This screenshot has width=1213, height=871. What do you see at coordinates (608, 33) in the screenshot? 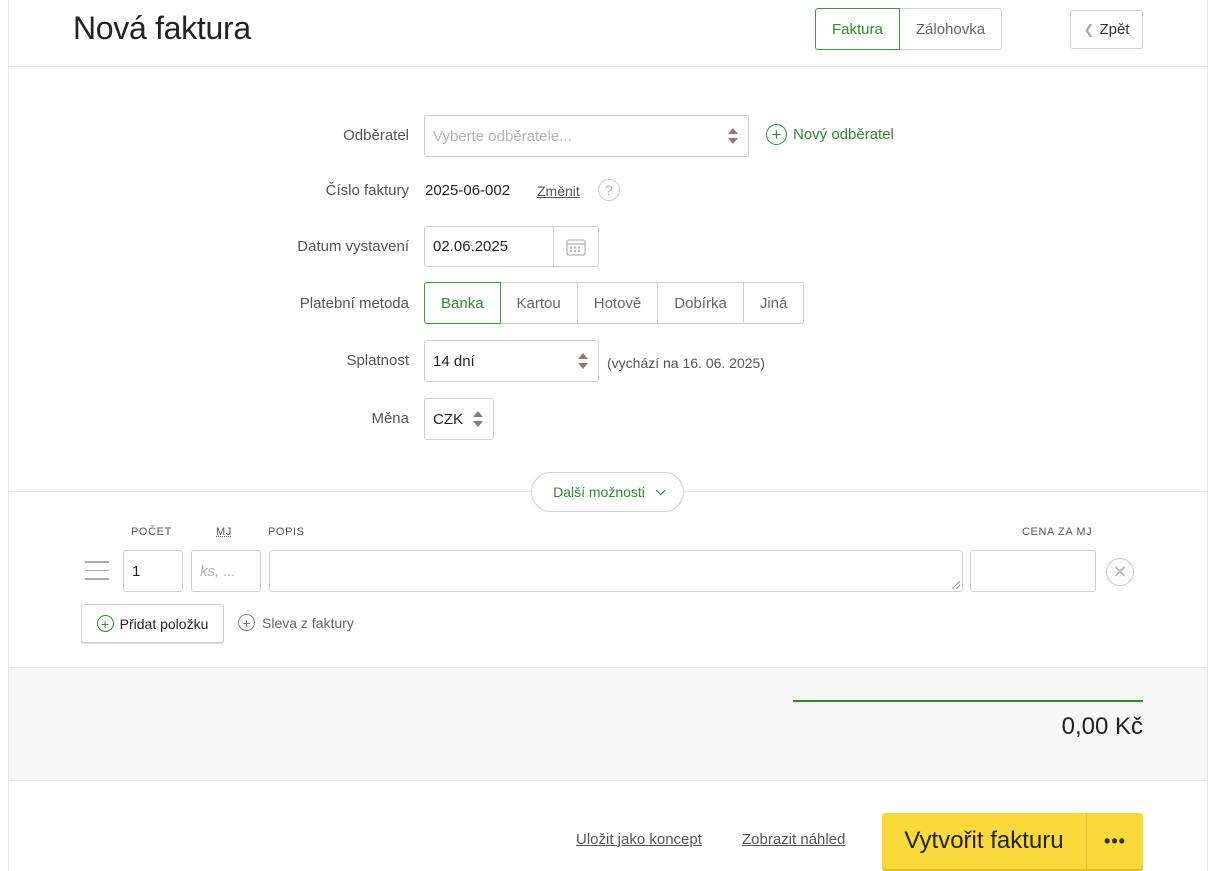
I see `page-header: Nová faktura Faktura Zálohovka ❮ Zpět` at bounding box center [608, 33].